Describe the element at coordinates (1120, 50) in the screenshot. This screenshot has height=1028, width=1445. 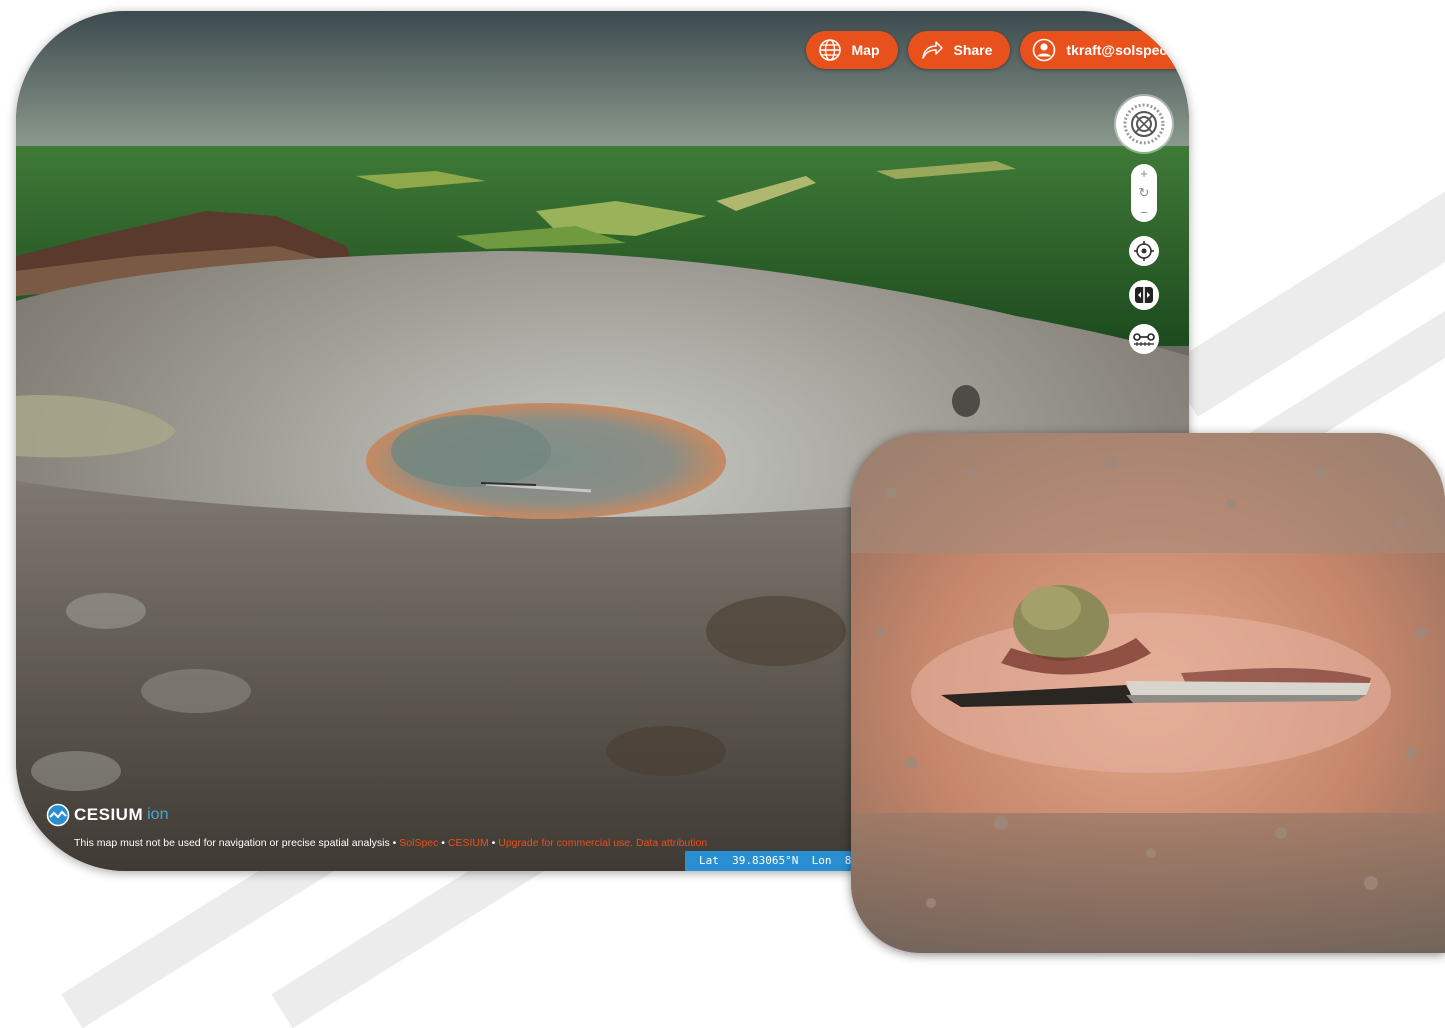
I see `user-email-label: tkraft@solspec.i` at that location.